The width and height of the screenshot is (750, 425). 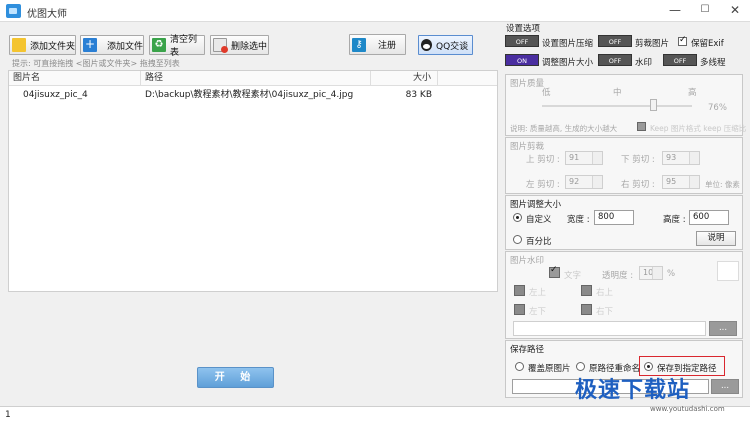 I want to click on watermark-pos-bottomleft-label: 左下, so click(x=538, y=312).